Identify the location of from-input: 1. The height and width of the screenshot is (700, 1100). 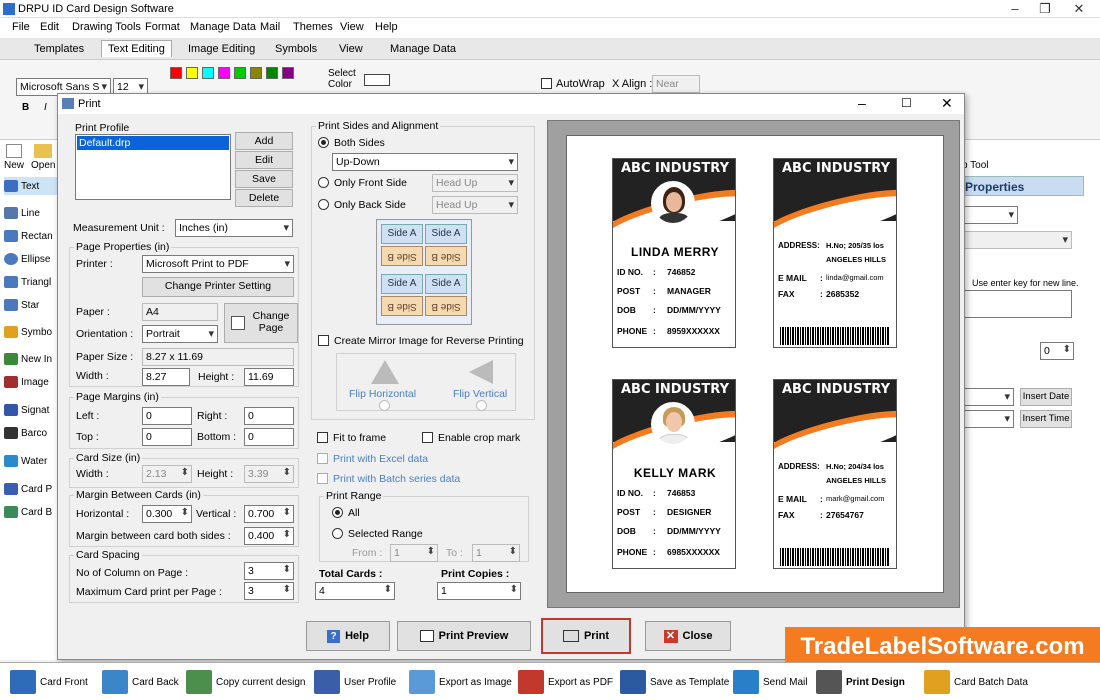
(414, 553).